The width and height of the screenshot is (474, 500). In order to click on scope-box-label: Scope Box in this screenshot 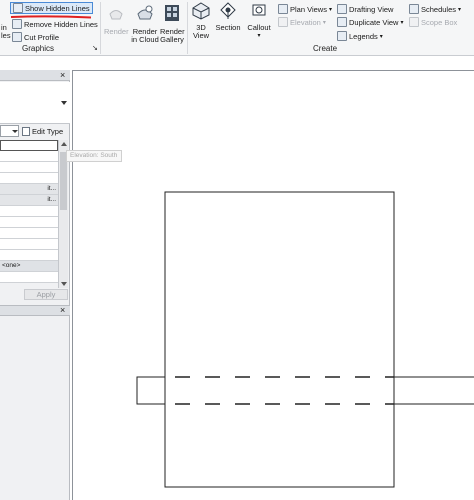, I will do `click(439, 22)`.